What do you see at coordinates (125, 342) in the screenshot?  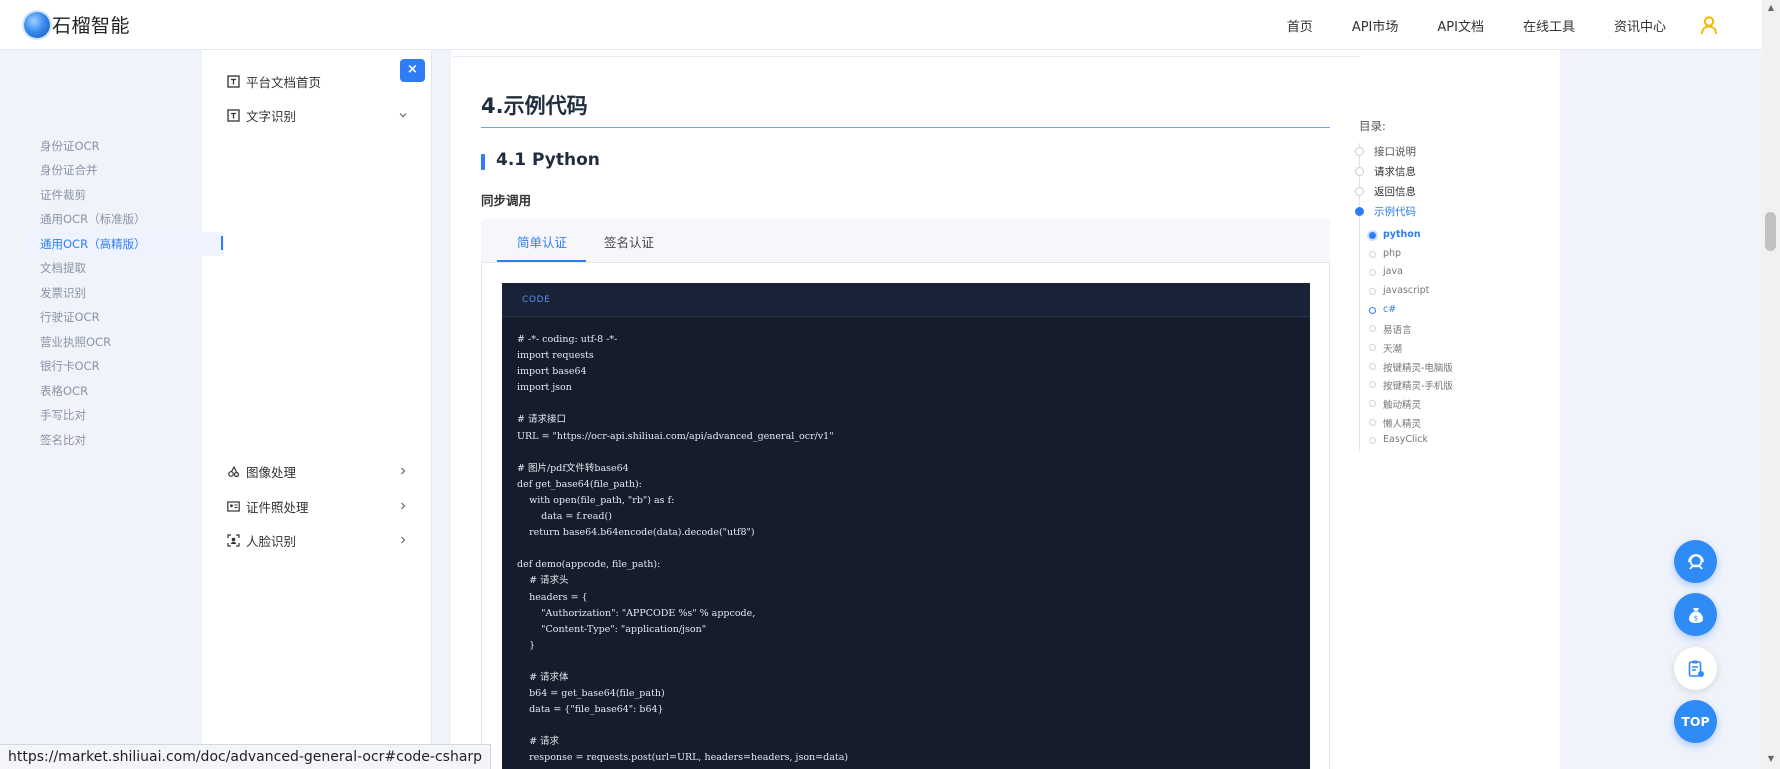 I see `sidebar-item-business-license: 营业执照OCR` at bounding box center [125, 342].